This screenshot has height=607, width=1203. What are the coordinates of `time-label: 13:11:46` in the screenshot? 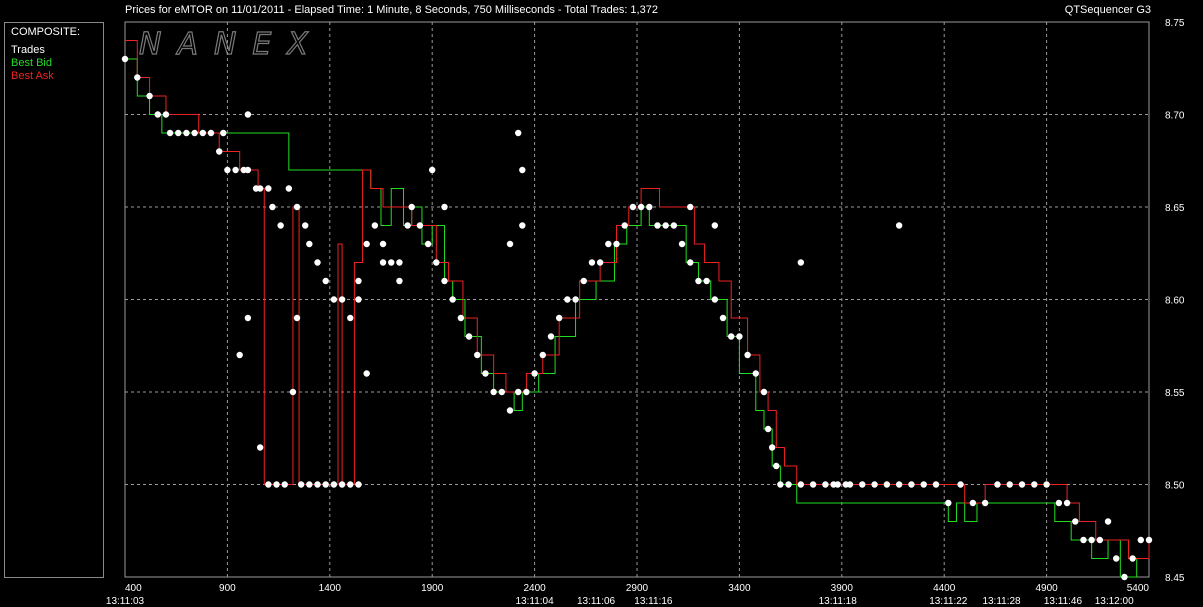 It's located at (1063, 601).